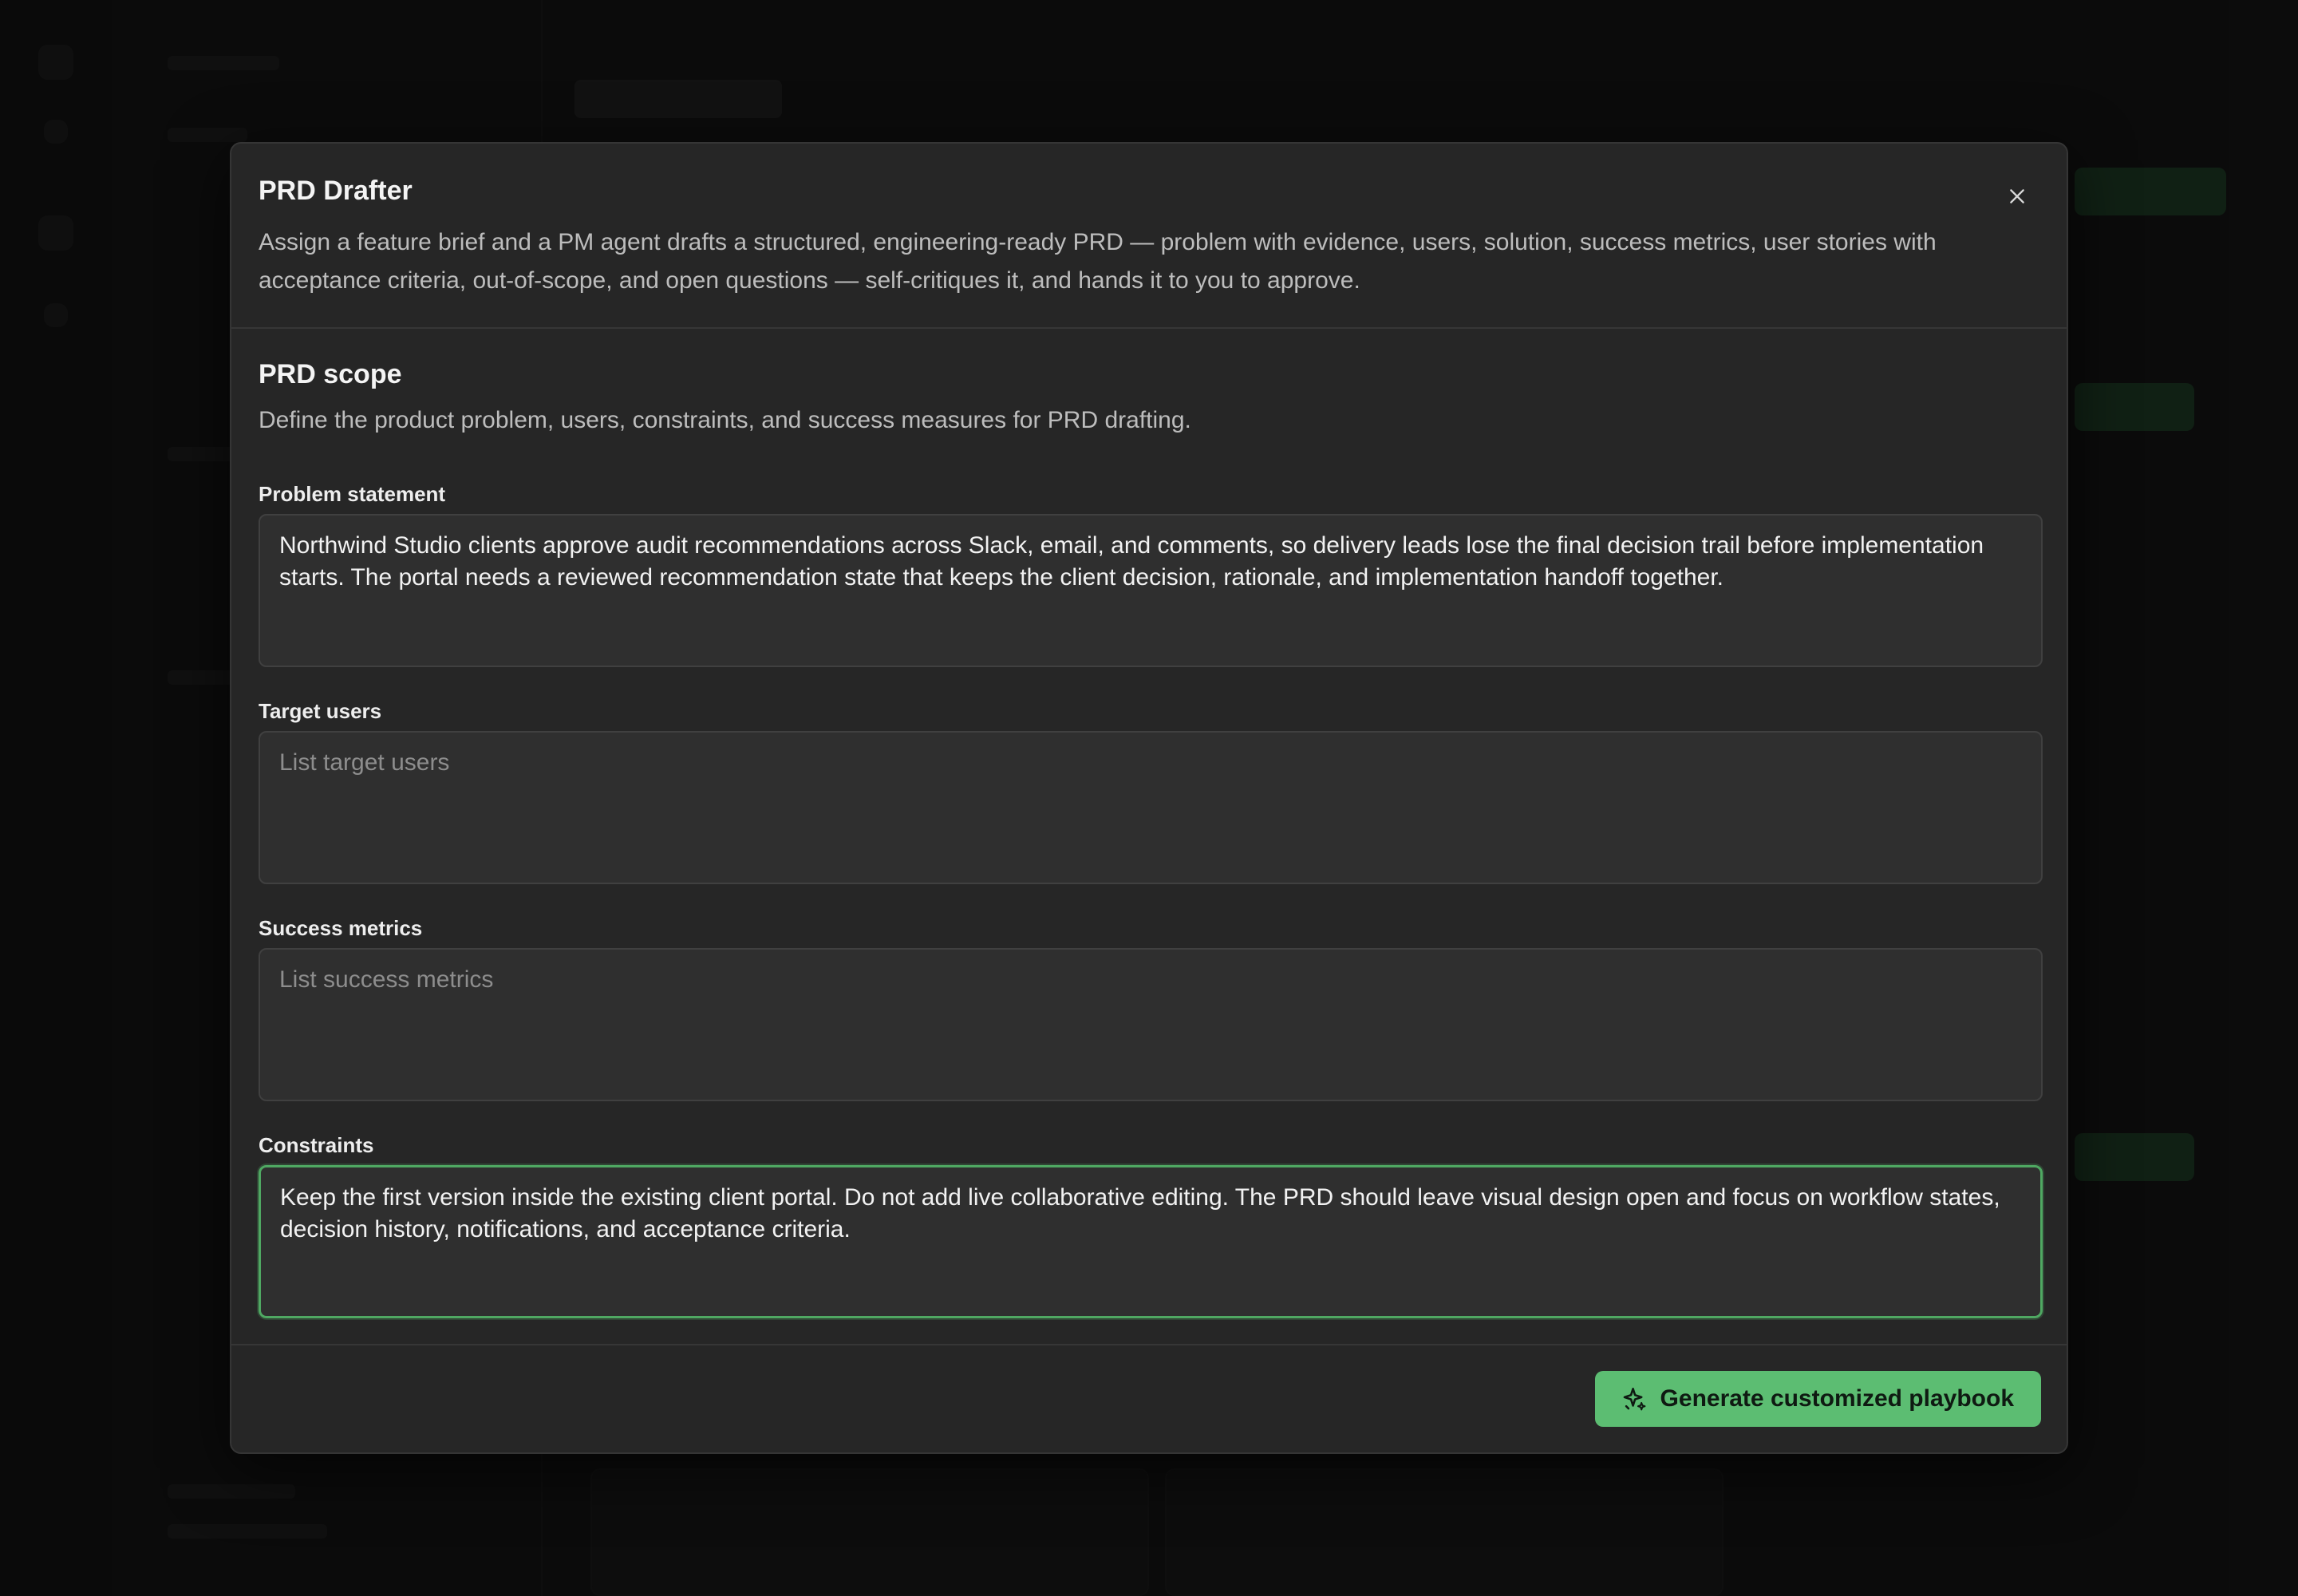  I want to click on close-icon, so click(2017, 196).